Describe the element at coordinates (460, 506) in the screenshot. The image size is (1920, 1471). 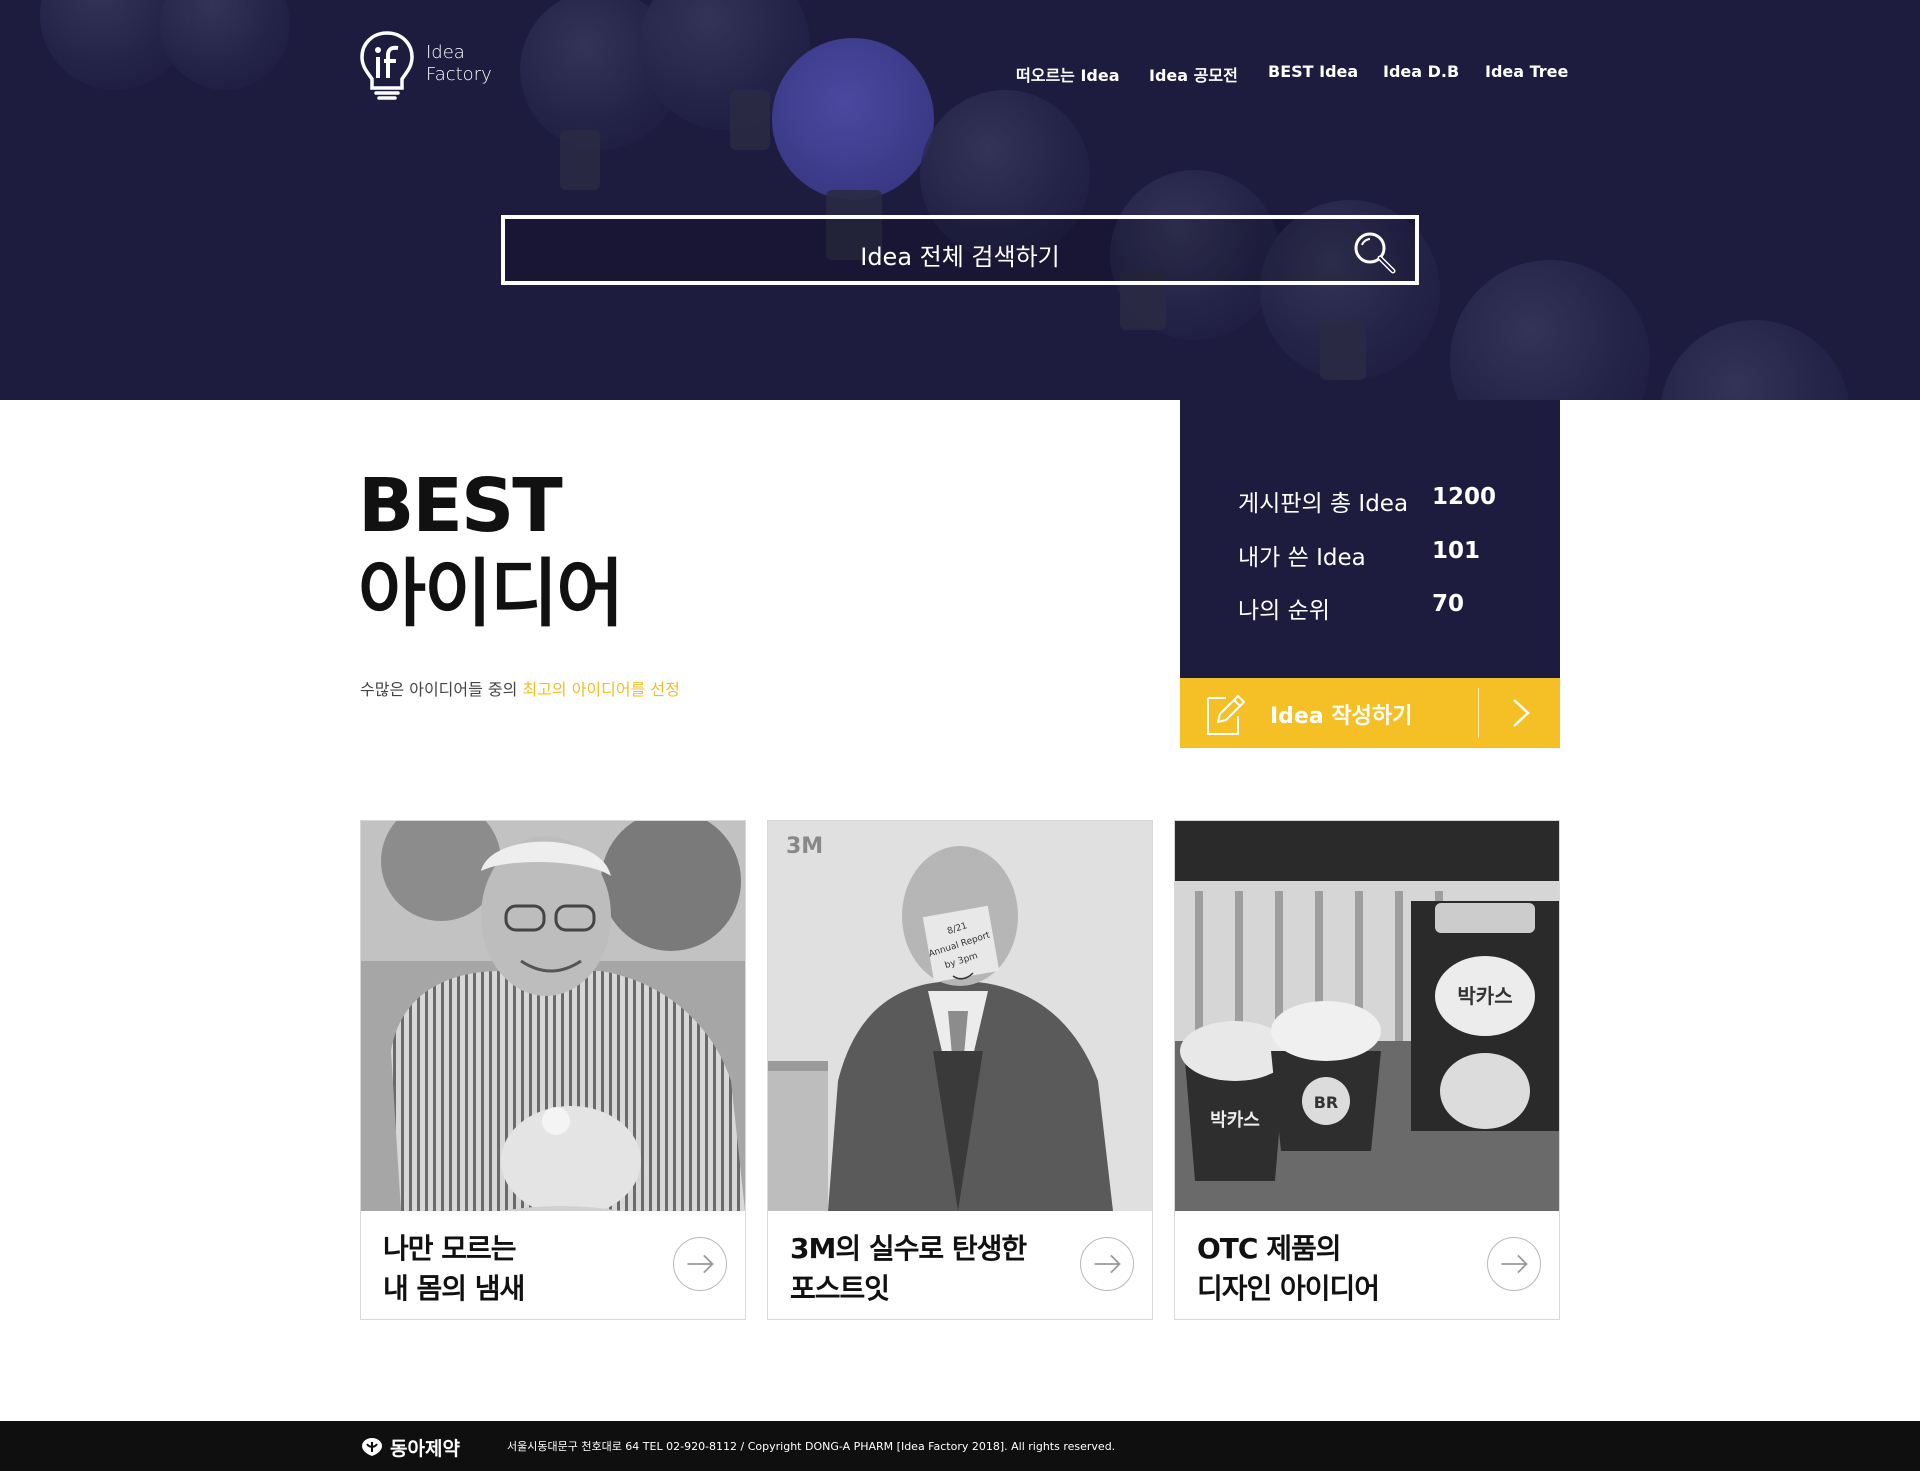
I see `page-title-line-1: BEST` at that location.